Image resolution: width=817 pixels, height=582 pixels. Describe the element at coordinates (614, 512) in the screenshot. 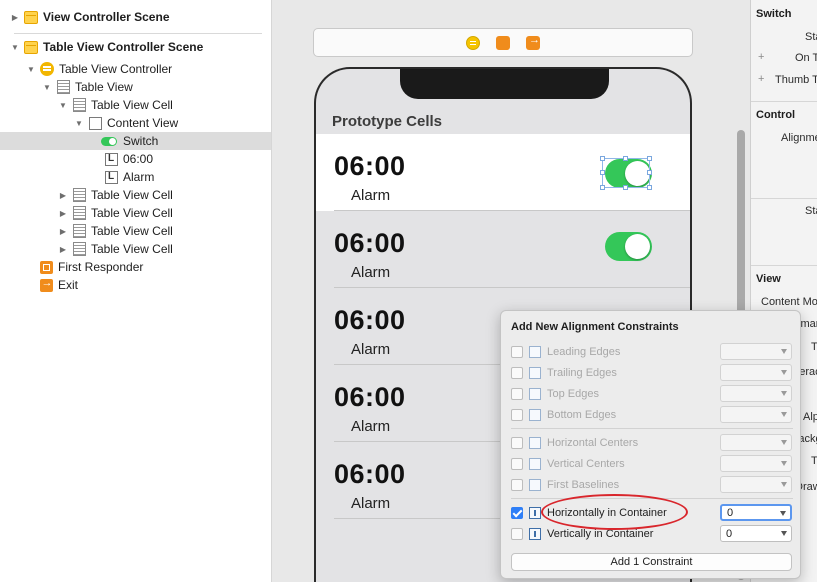

I see `highlight-annotation` at that location.